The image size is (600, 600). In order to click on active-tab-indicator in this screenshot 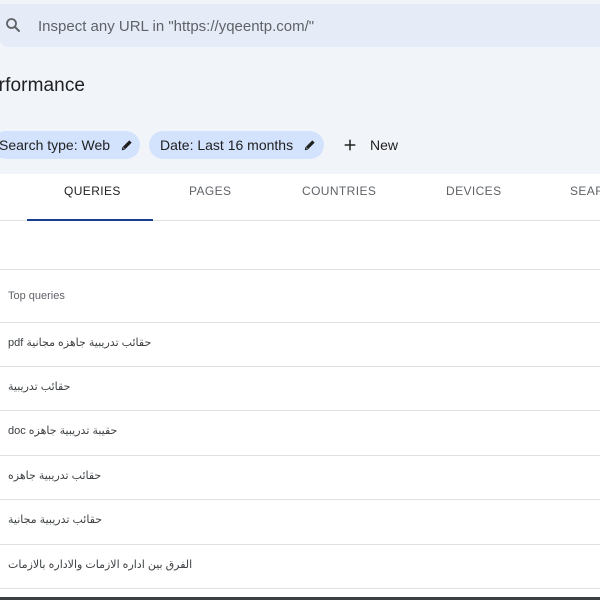, I will do `click(90, 220)`.